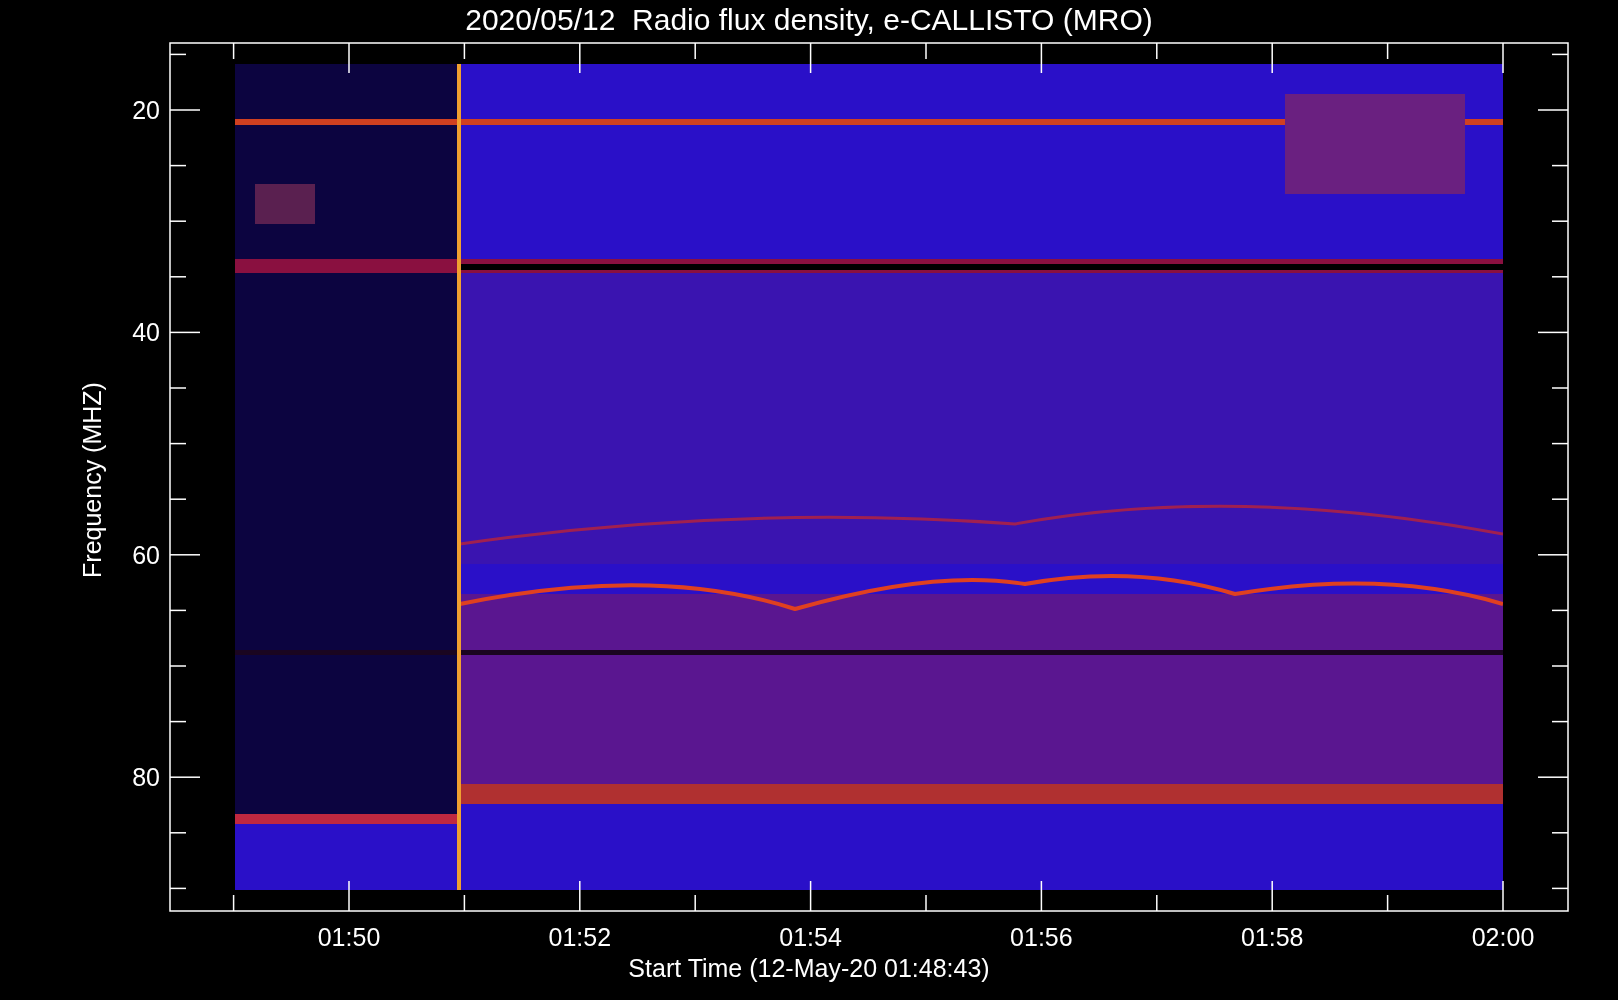  I want to click on axis-tick-label: 01:54, so click(810, 937).